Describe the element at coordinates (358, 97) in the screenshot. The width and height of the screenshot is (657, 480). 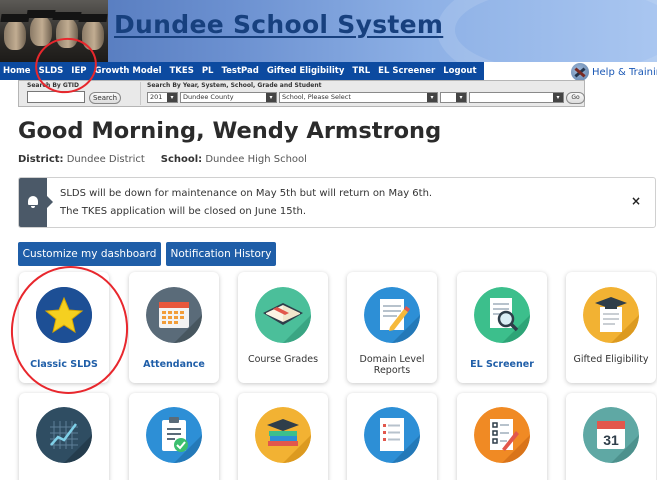
I see `school-select: School, Please Select ▾` at that location.